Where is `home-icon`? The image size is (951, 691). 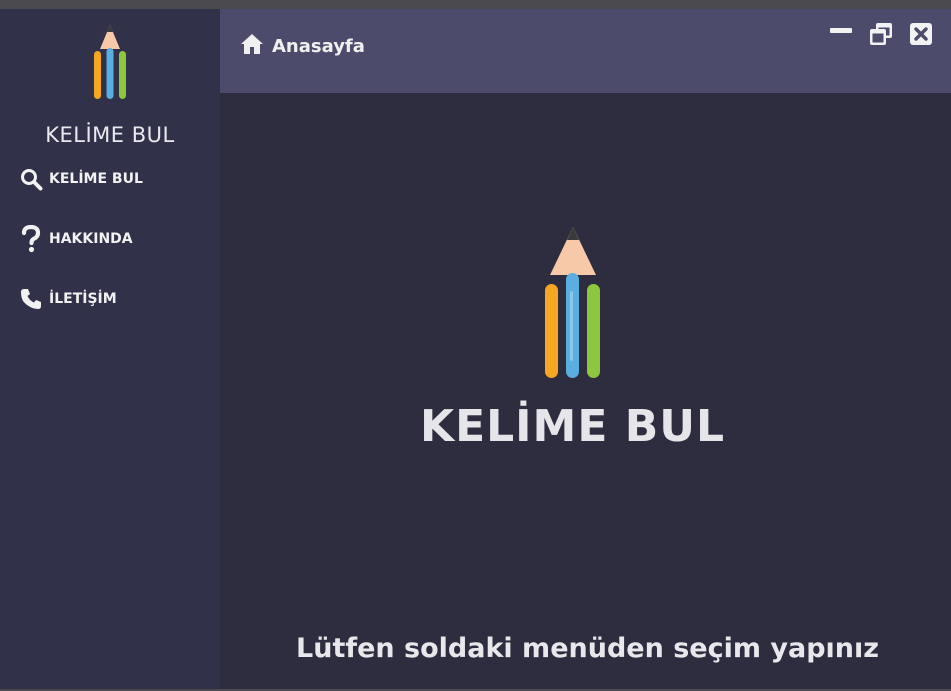
home-icon is located at coordinates (252, 46).